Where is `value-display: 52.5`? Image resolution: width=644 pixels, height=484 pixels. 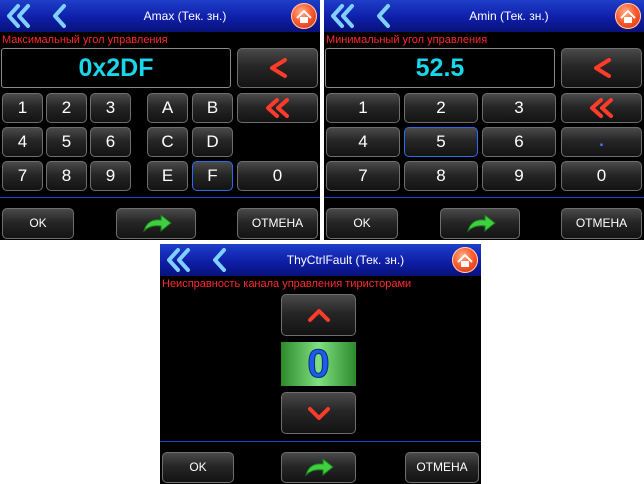
value-display: 52.5 is located at coordinates (440, 68).